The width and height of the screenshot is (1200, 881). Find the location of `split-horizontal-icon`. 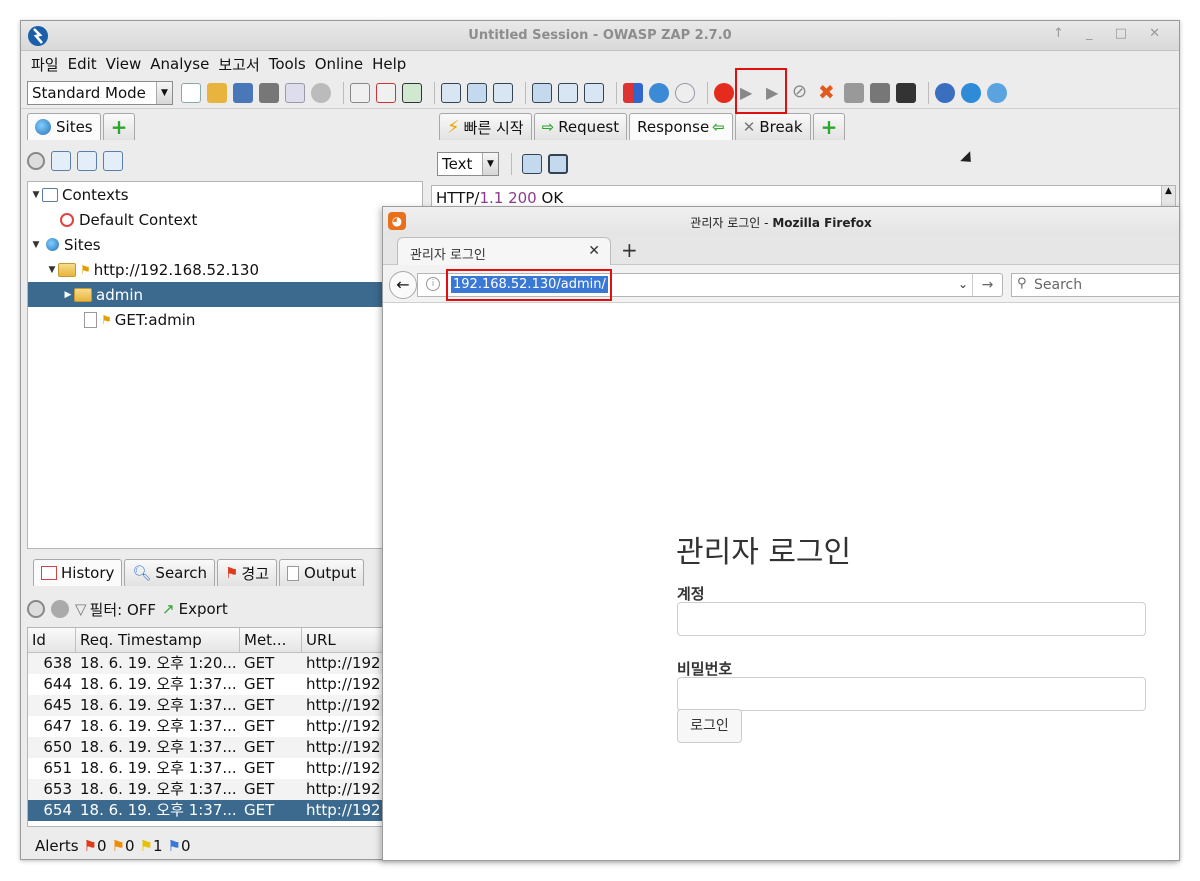

split-horizontal-icon is located at coordinates (532, 164).